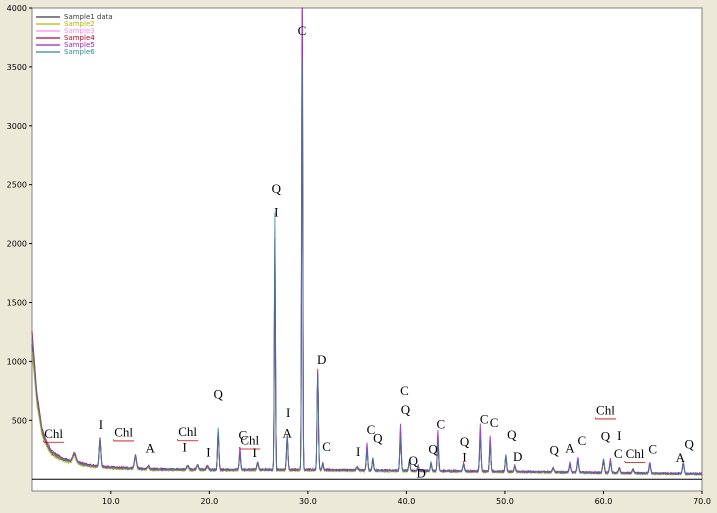  I want to click on y-tick-label: 2000, so click(17, 244).